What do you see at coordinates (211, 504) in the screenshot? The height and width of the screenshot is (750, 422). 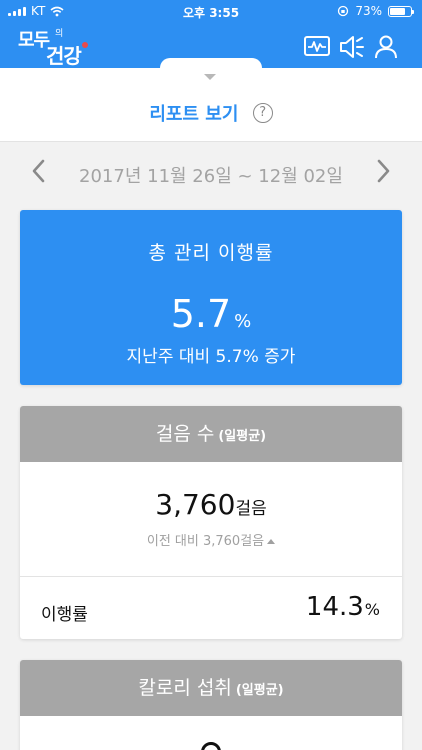 I see `steps-value: 3,760걸음` at bounding box center [211, 504].